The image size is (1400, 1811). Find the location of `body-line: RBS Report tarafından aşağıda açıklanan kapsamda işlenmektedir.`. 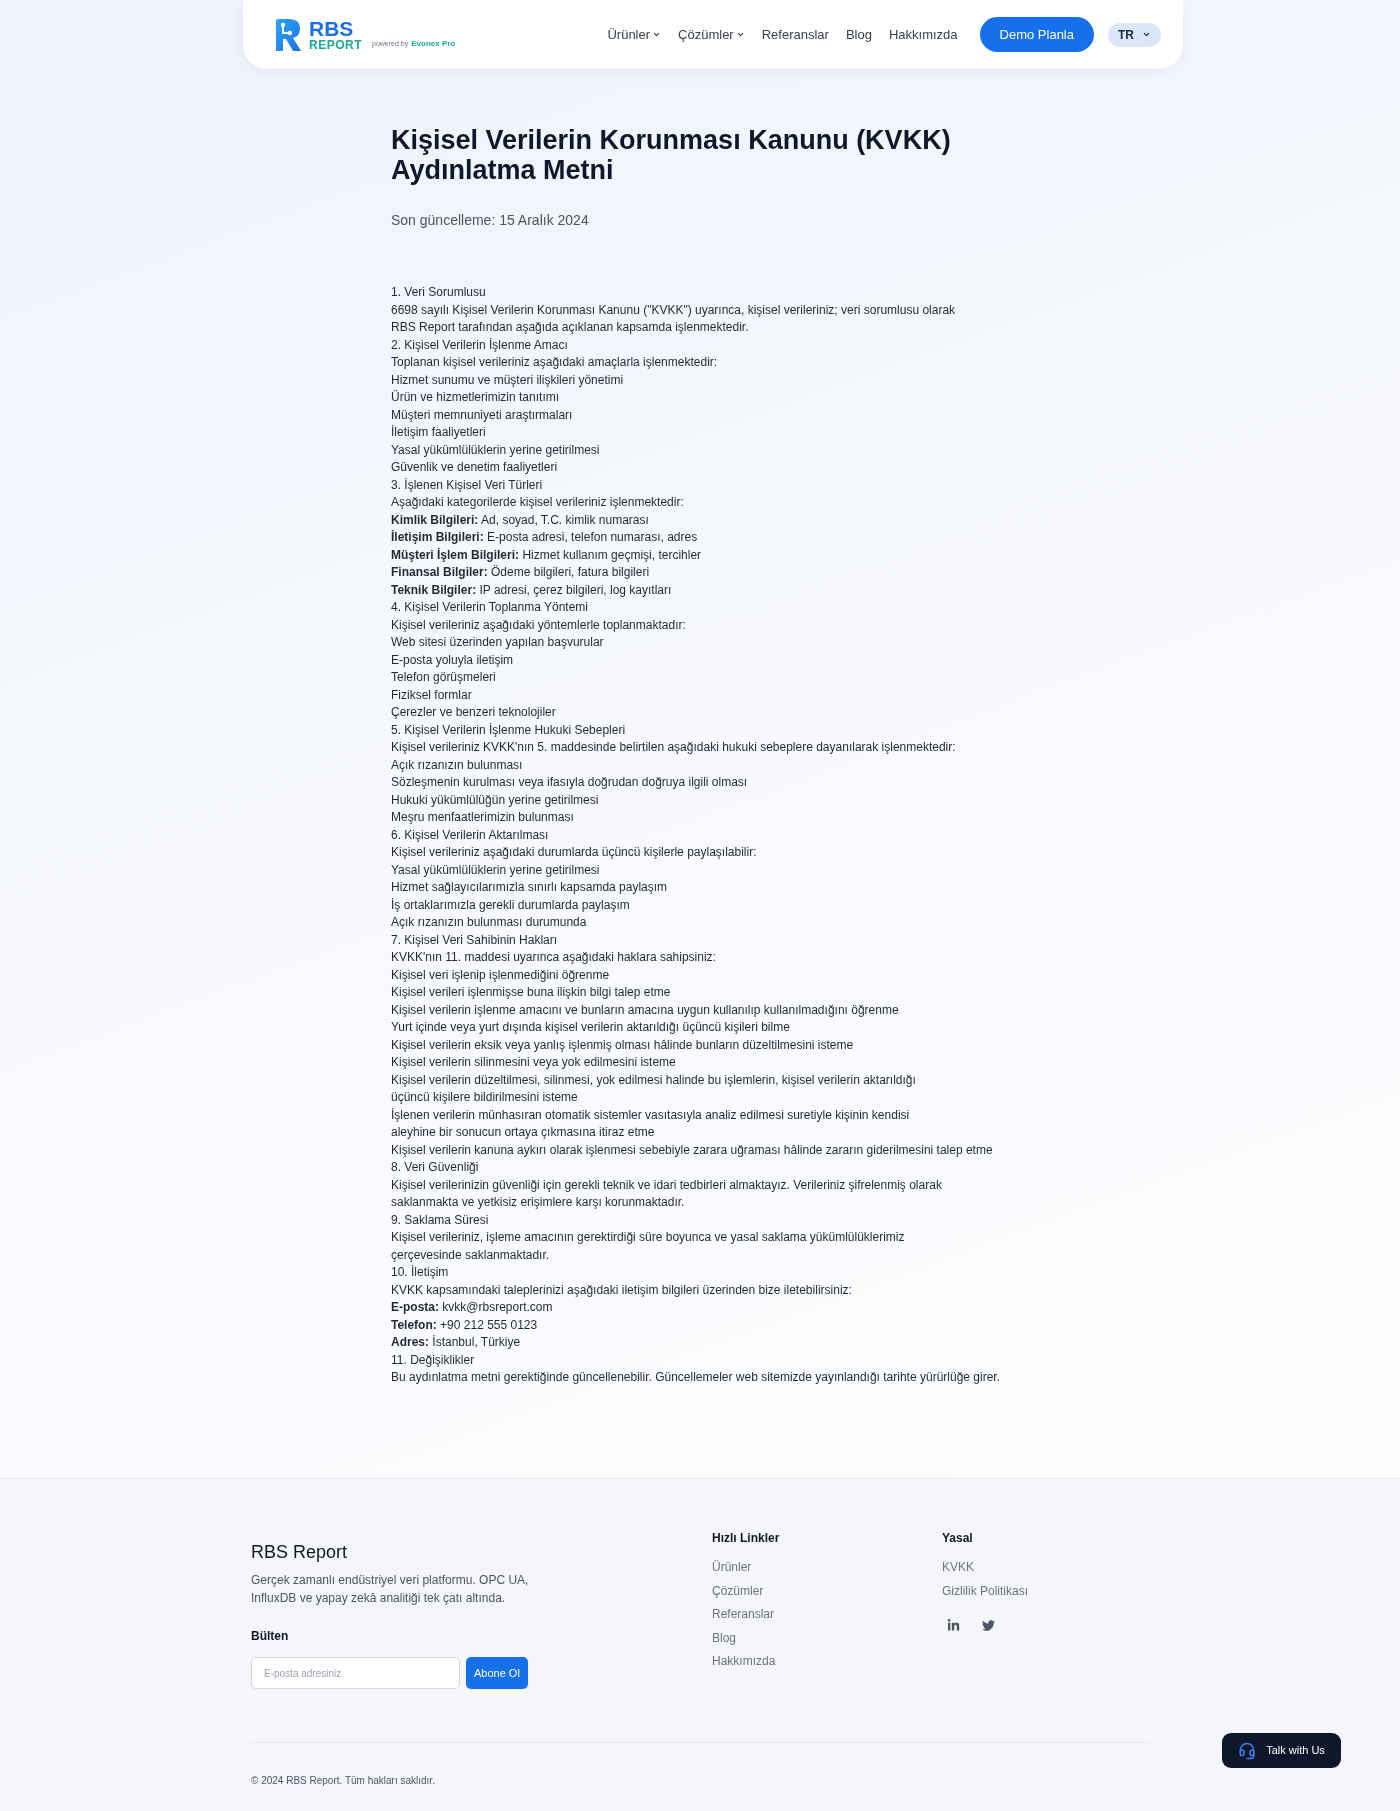

body-line: RBS Report tarafından aşağıda açıklanan kapsamda işlenmektedir. is located at coordinates (570, 327).